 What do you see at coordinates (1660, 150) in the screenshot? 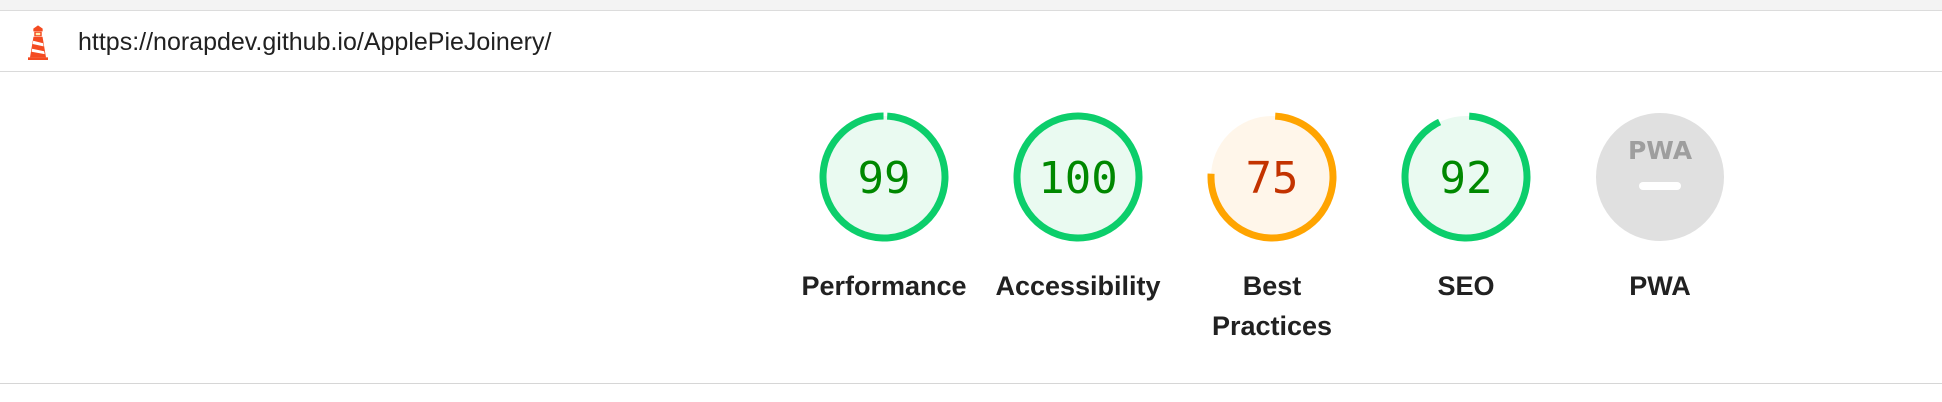
I see `pwa-logo: PWA` at bounding box center [1660, 150].